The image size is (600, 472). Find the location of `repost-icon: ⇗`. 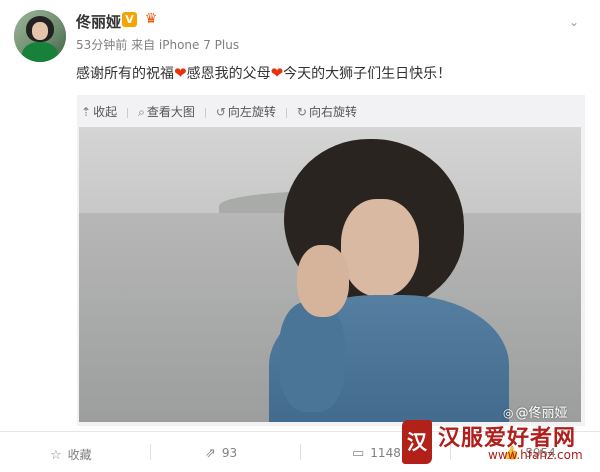

repost-icon: ⇗ is located at coordinates (210, 453).